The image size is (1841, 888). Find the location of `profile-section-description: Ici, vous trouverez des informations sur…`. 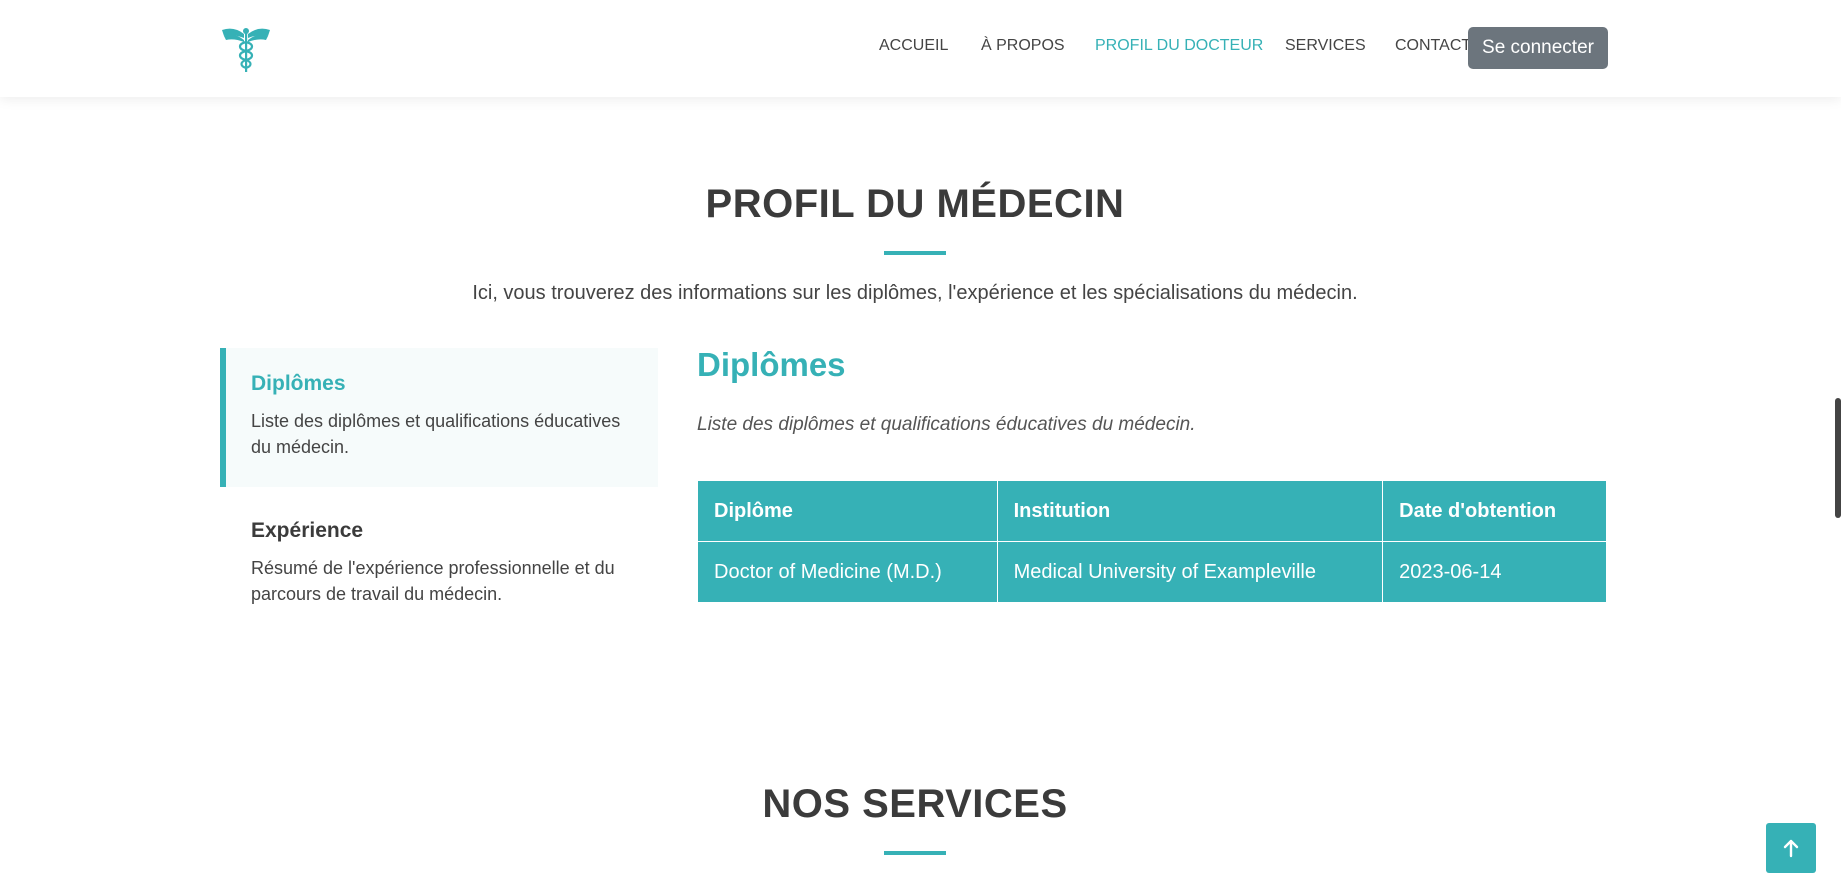

profile-section-description: Ici, vous trouverez des informations sur… is located at coordinates (915, 293).